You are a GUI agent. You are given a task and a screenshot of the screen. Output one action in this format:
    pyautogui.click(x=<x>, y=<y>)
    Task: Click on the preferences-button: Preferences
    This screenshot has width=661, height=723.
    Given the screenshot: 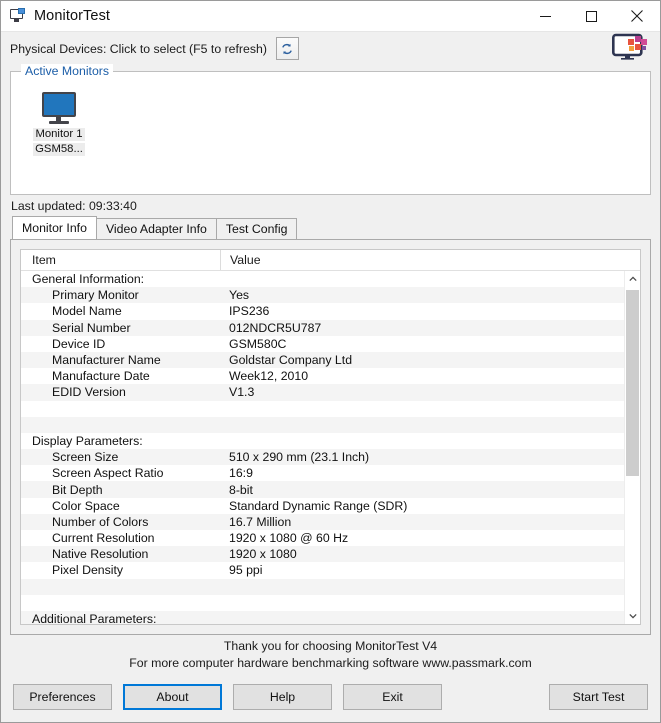 What is the action you would take?
    pyautogui.click(x=62, y=697)
    